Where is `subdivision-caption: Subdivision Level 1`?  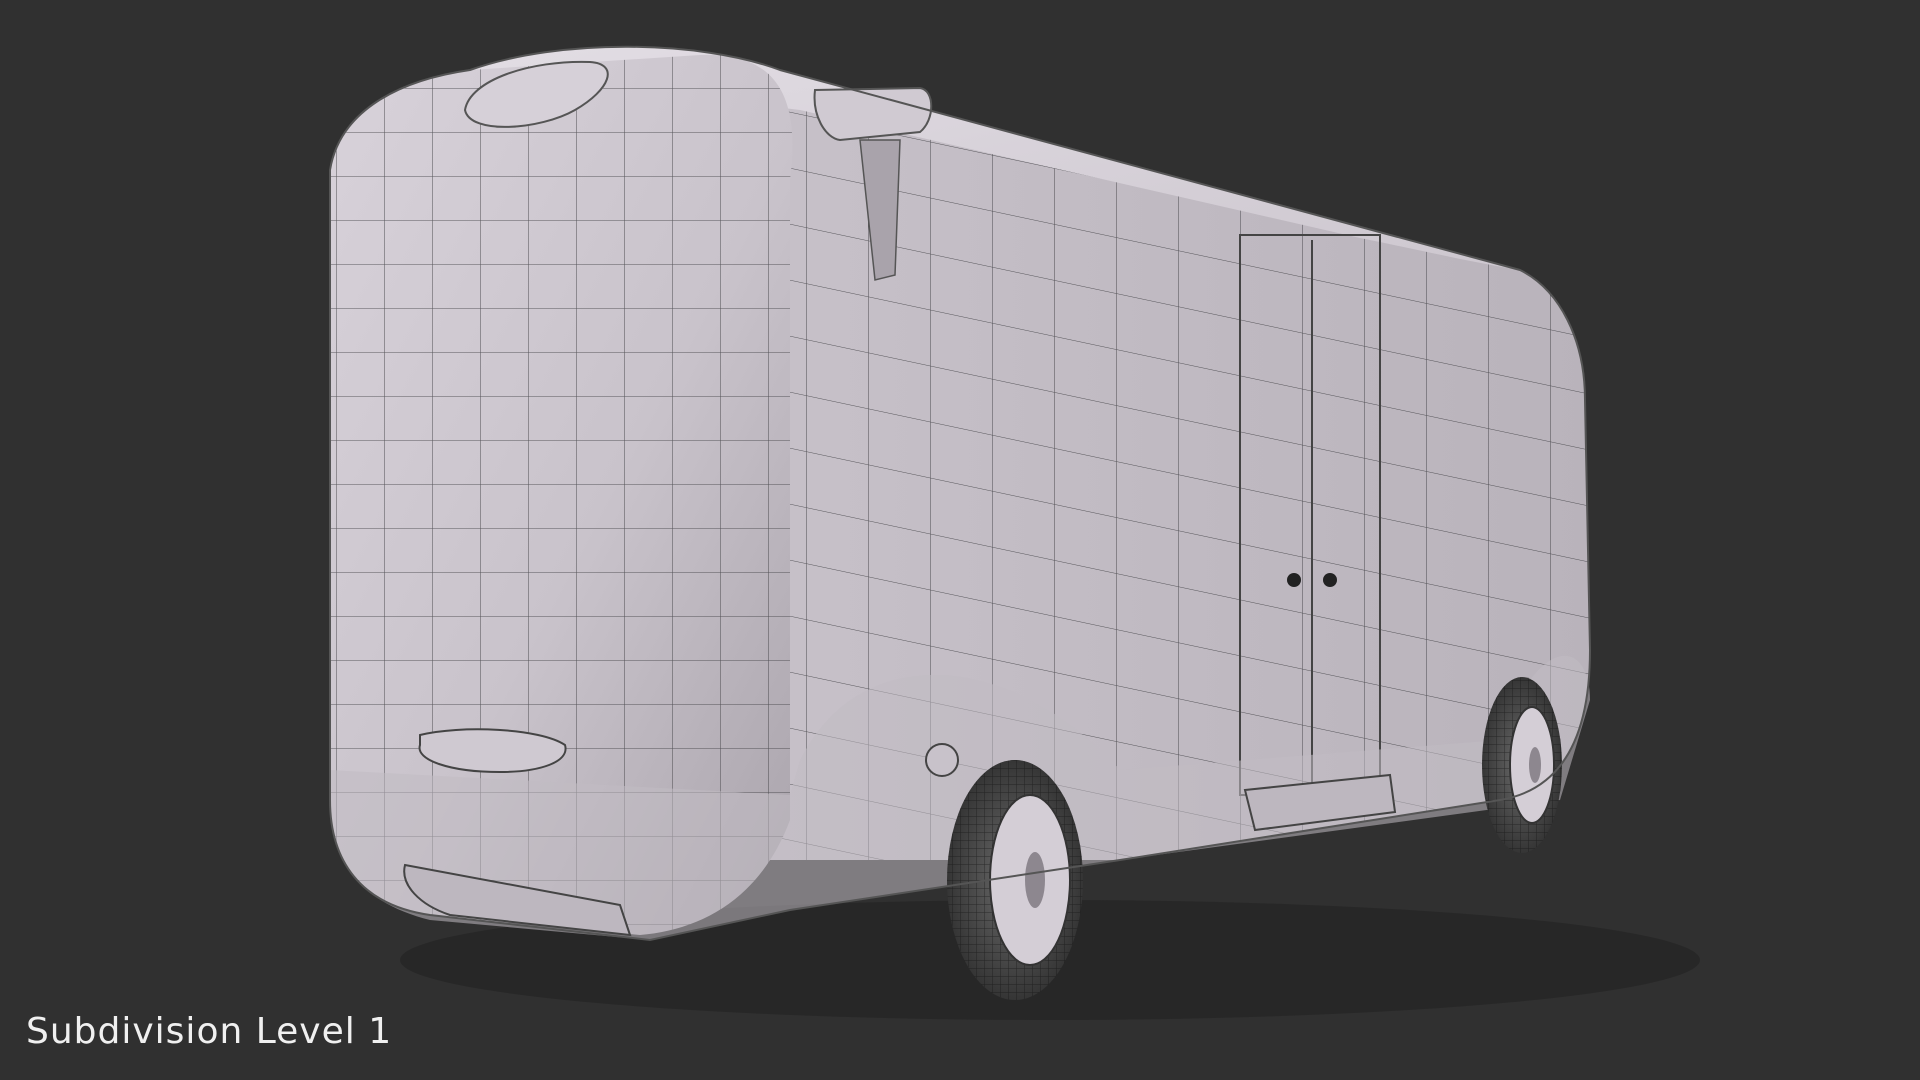
subdivision-caption: Subdivision Level 1 is located at coordinates (209, 1031).